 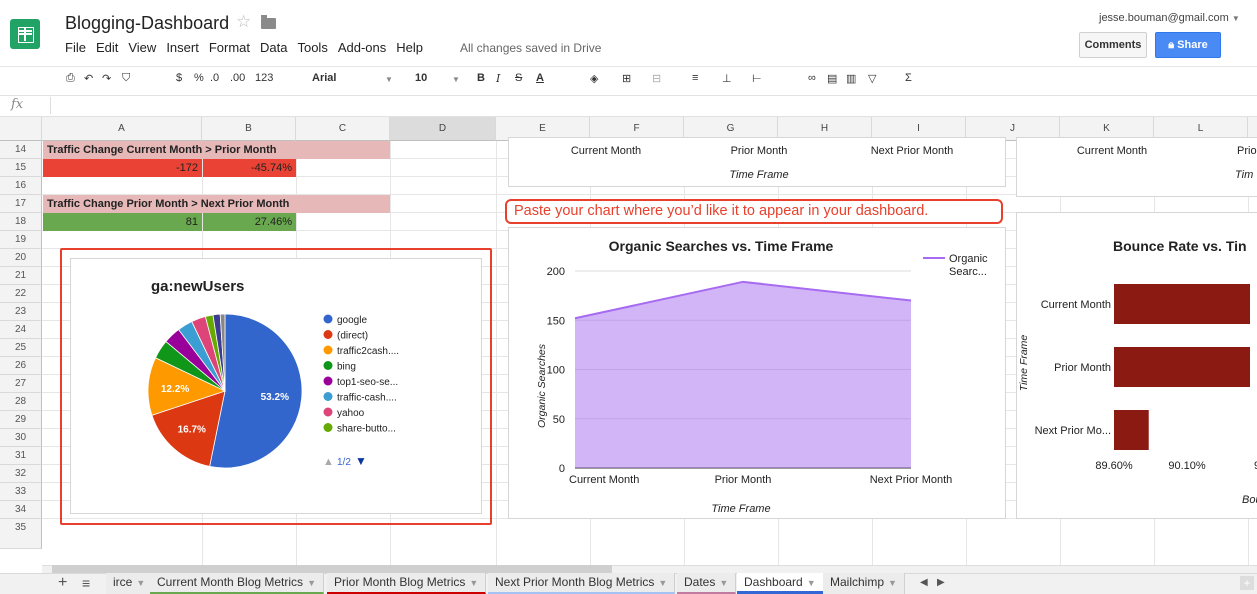 What do you see at coordinates (182, 47) in the screenshot?
I see `menu-insert: Insert` at bounding box center [182, 47].